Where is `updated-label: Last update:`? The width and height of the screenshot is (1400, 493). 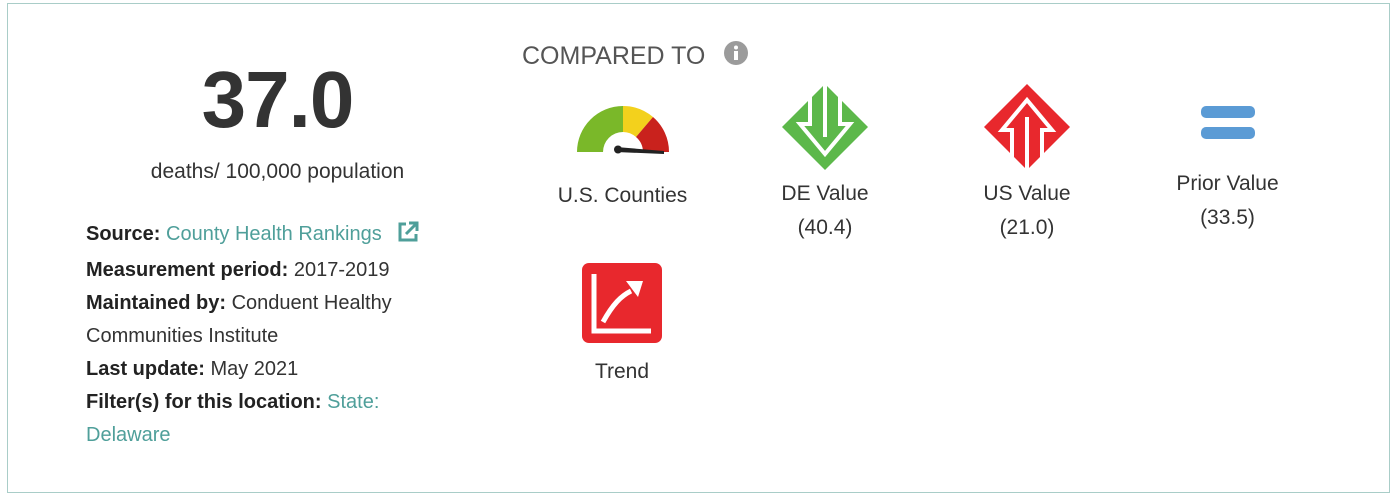
updated-label: Last update: is located at coordinates (145, 369).